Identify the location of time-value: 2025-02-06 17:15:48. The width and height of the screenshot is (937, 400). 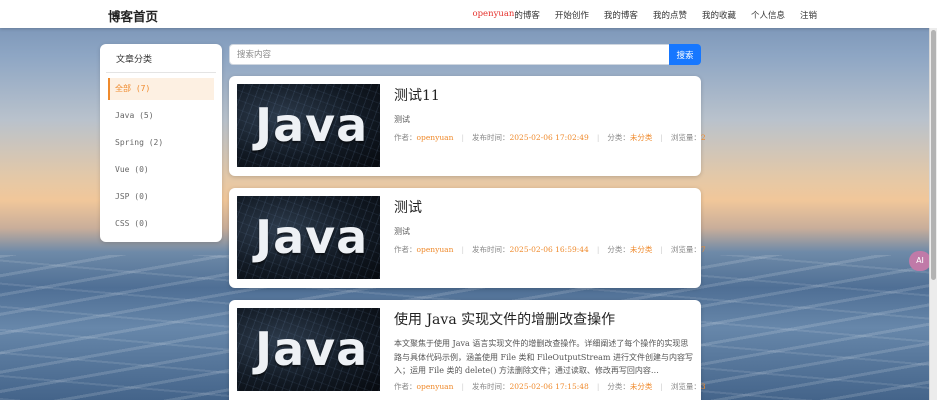
(549, 386).